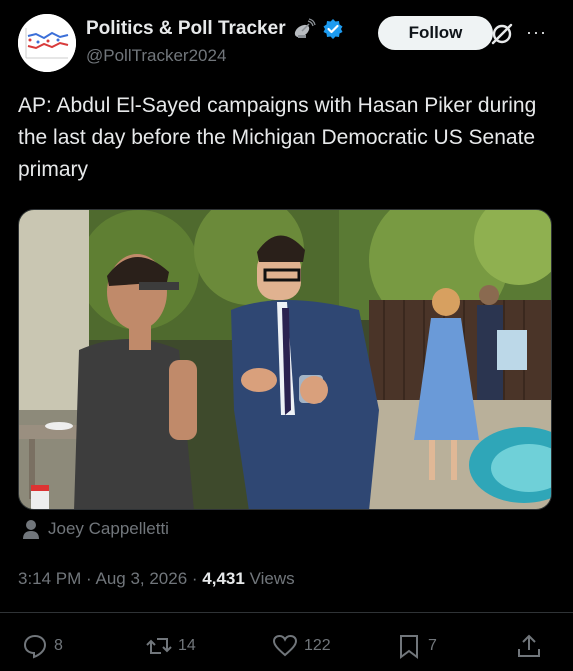 The width and height of the screenshot is (573, 671). I want to click on post-meta: 3:14 PM · Aug 3, 2026 · 4,431 Views, so click(156, 579).